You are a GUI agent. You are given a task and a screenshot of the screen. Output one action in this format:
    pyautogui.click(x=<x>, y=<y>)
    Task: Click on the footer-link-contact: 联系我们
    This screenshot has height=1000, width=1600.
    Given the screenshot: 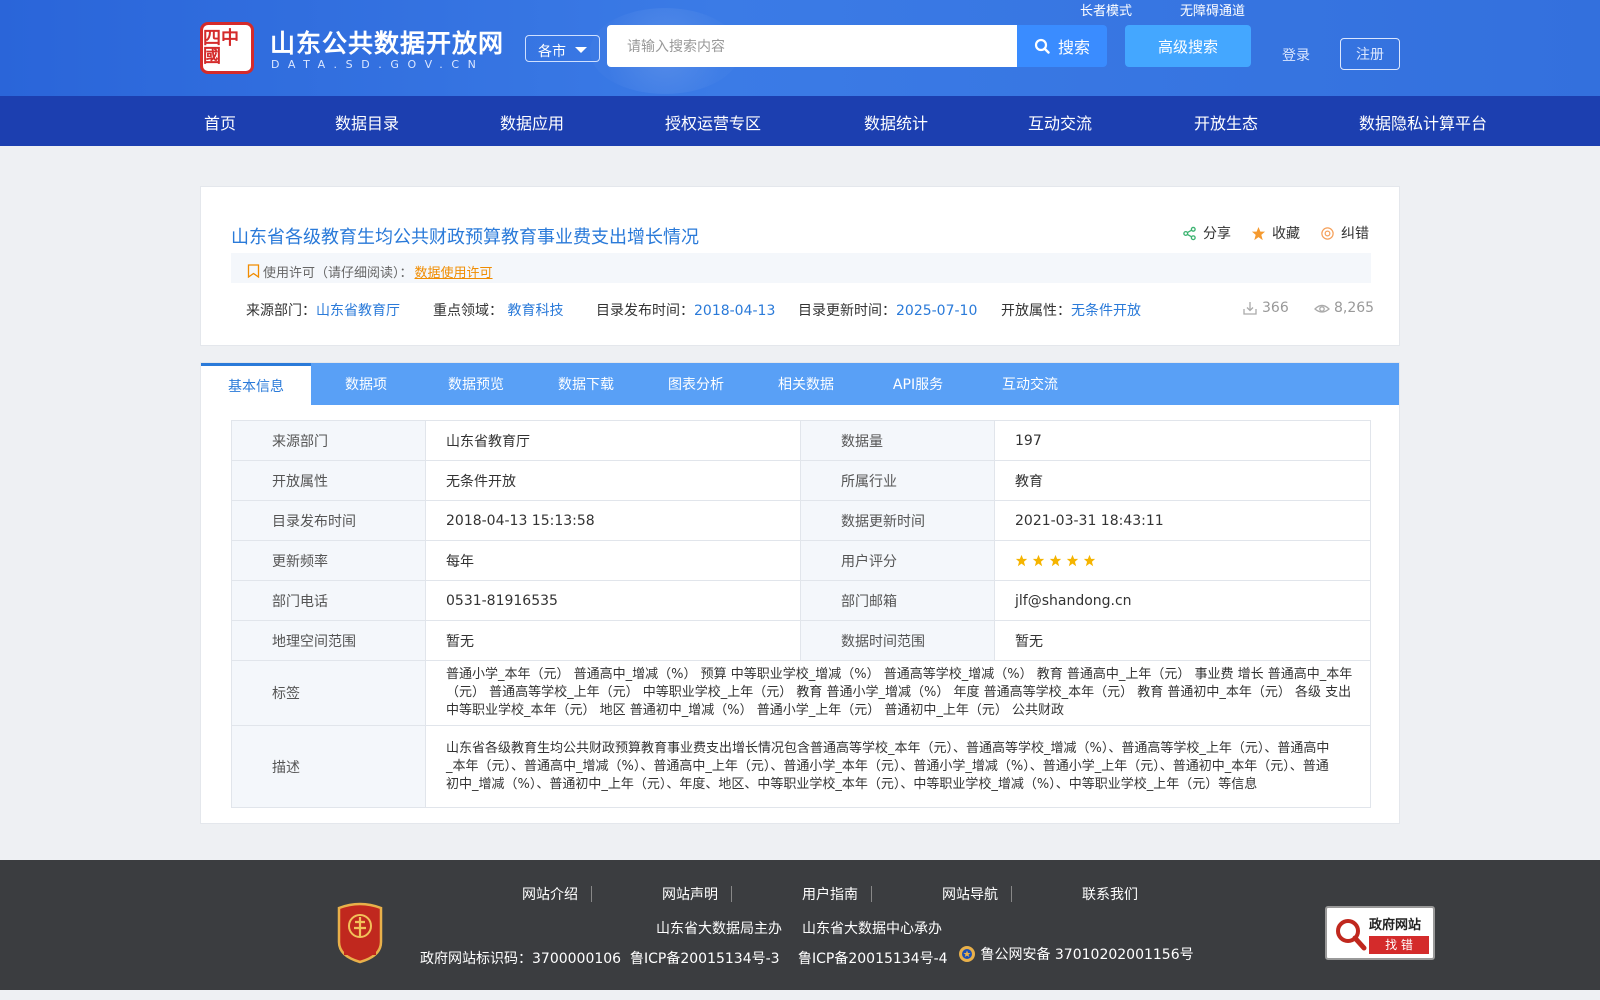 What is the action you would take?
    pyautogui.click(x=1110, y=894)
    